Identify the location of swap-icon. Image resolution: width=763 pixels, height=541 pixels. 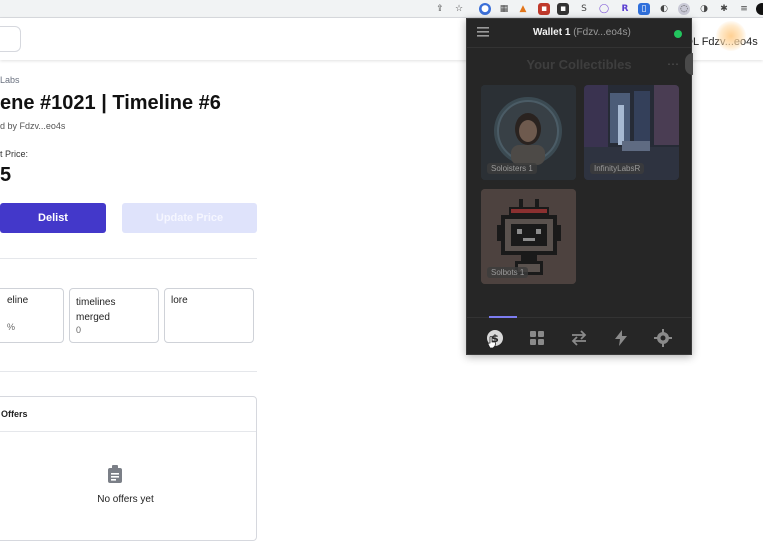
(579, 338).